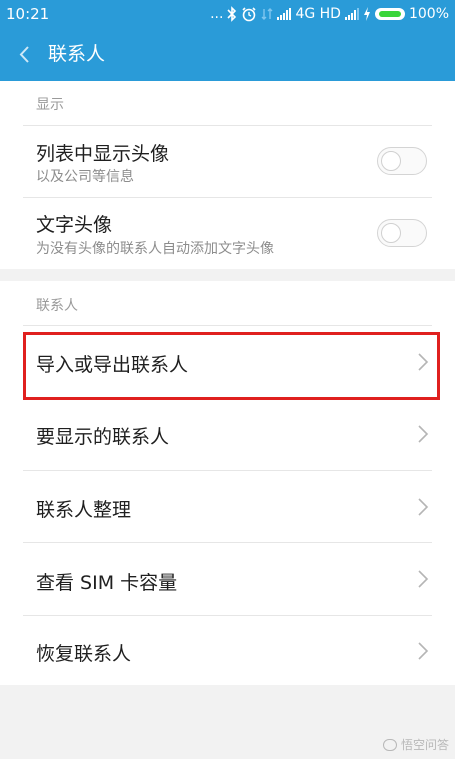  What do you see at coordinates (103, 437) in the screenshot?
I see `item-title: 要显示的联系人` at bounding box center [103, 437].